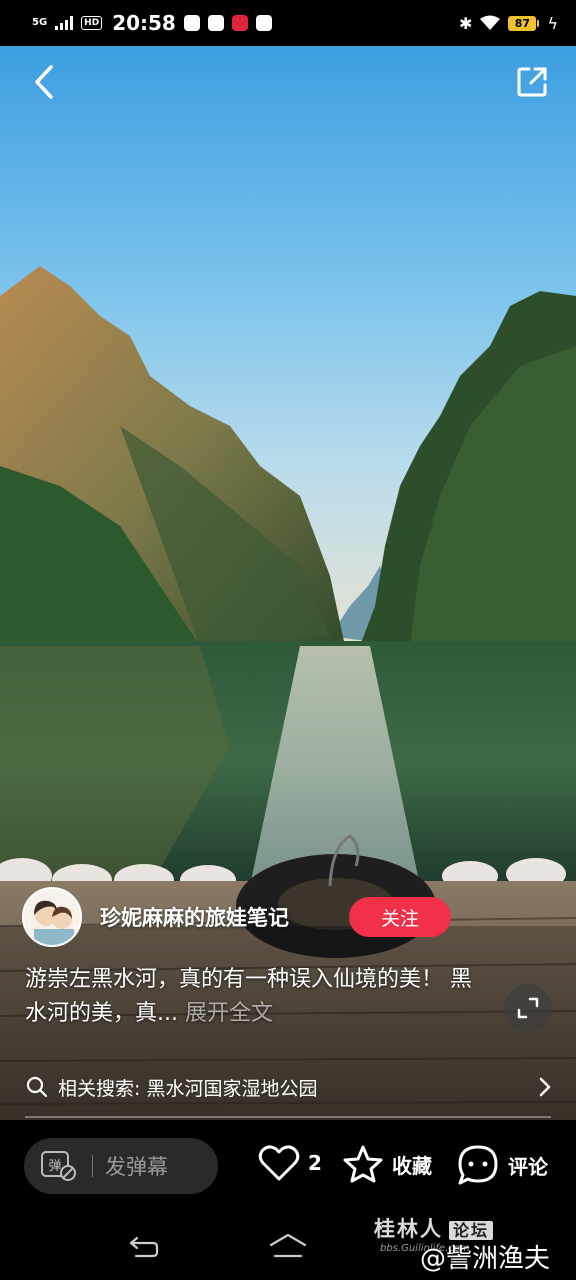 This screenshot has width=576, height=1280. I want to click on action-bar: 弹 发弹幕 2 收藏 评论, so click(288, 1166).